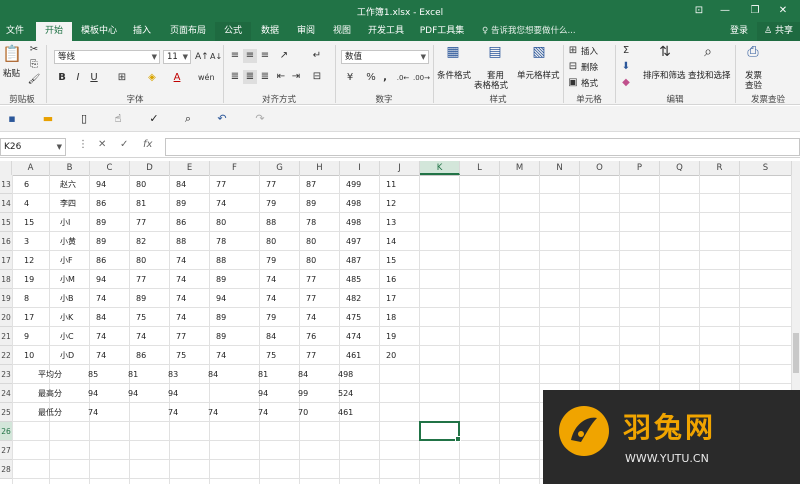  What do you see at coordinates (34, 80) in the screenshot?
I see `format-painter-icon: 🖌` at bounding box center [34, 80].